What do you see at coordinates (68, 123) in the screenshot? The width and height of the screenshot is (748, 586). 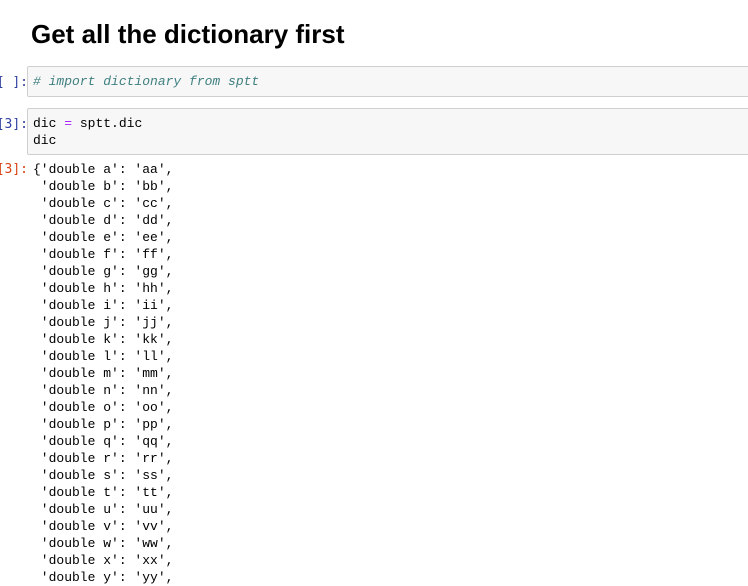 I see `code-operator: =` at bounding box center [68, 123].